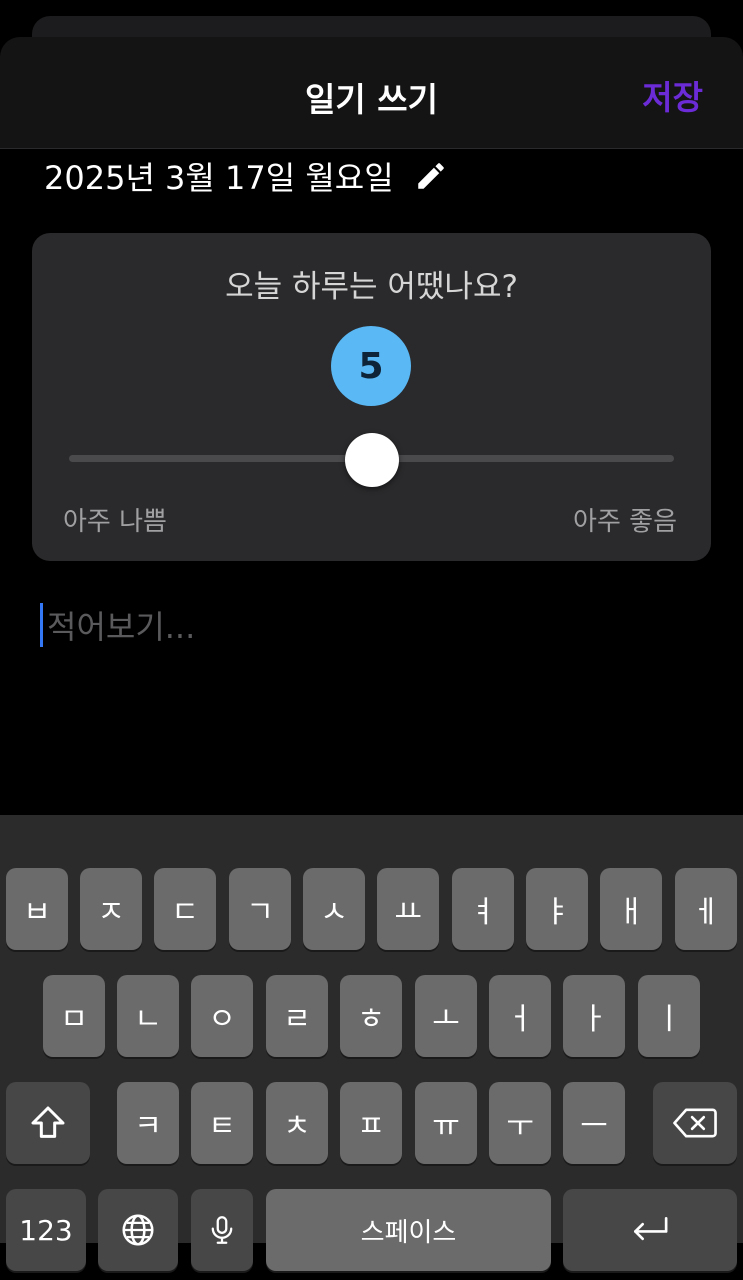 This screenshot has height=1280, width=743. I want to click on key: ㅇ, so click(222, 1016).